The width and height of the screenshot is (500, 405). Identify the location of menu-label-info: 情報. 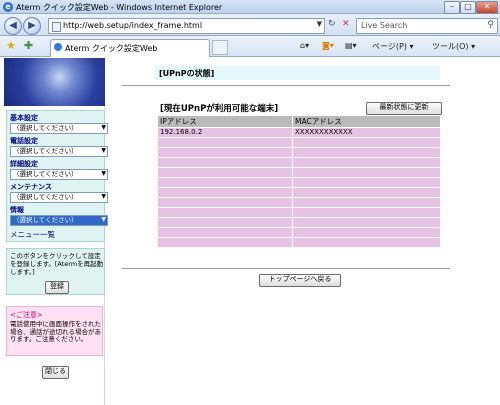
(17, 210).